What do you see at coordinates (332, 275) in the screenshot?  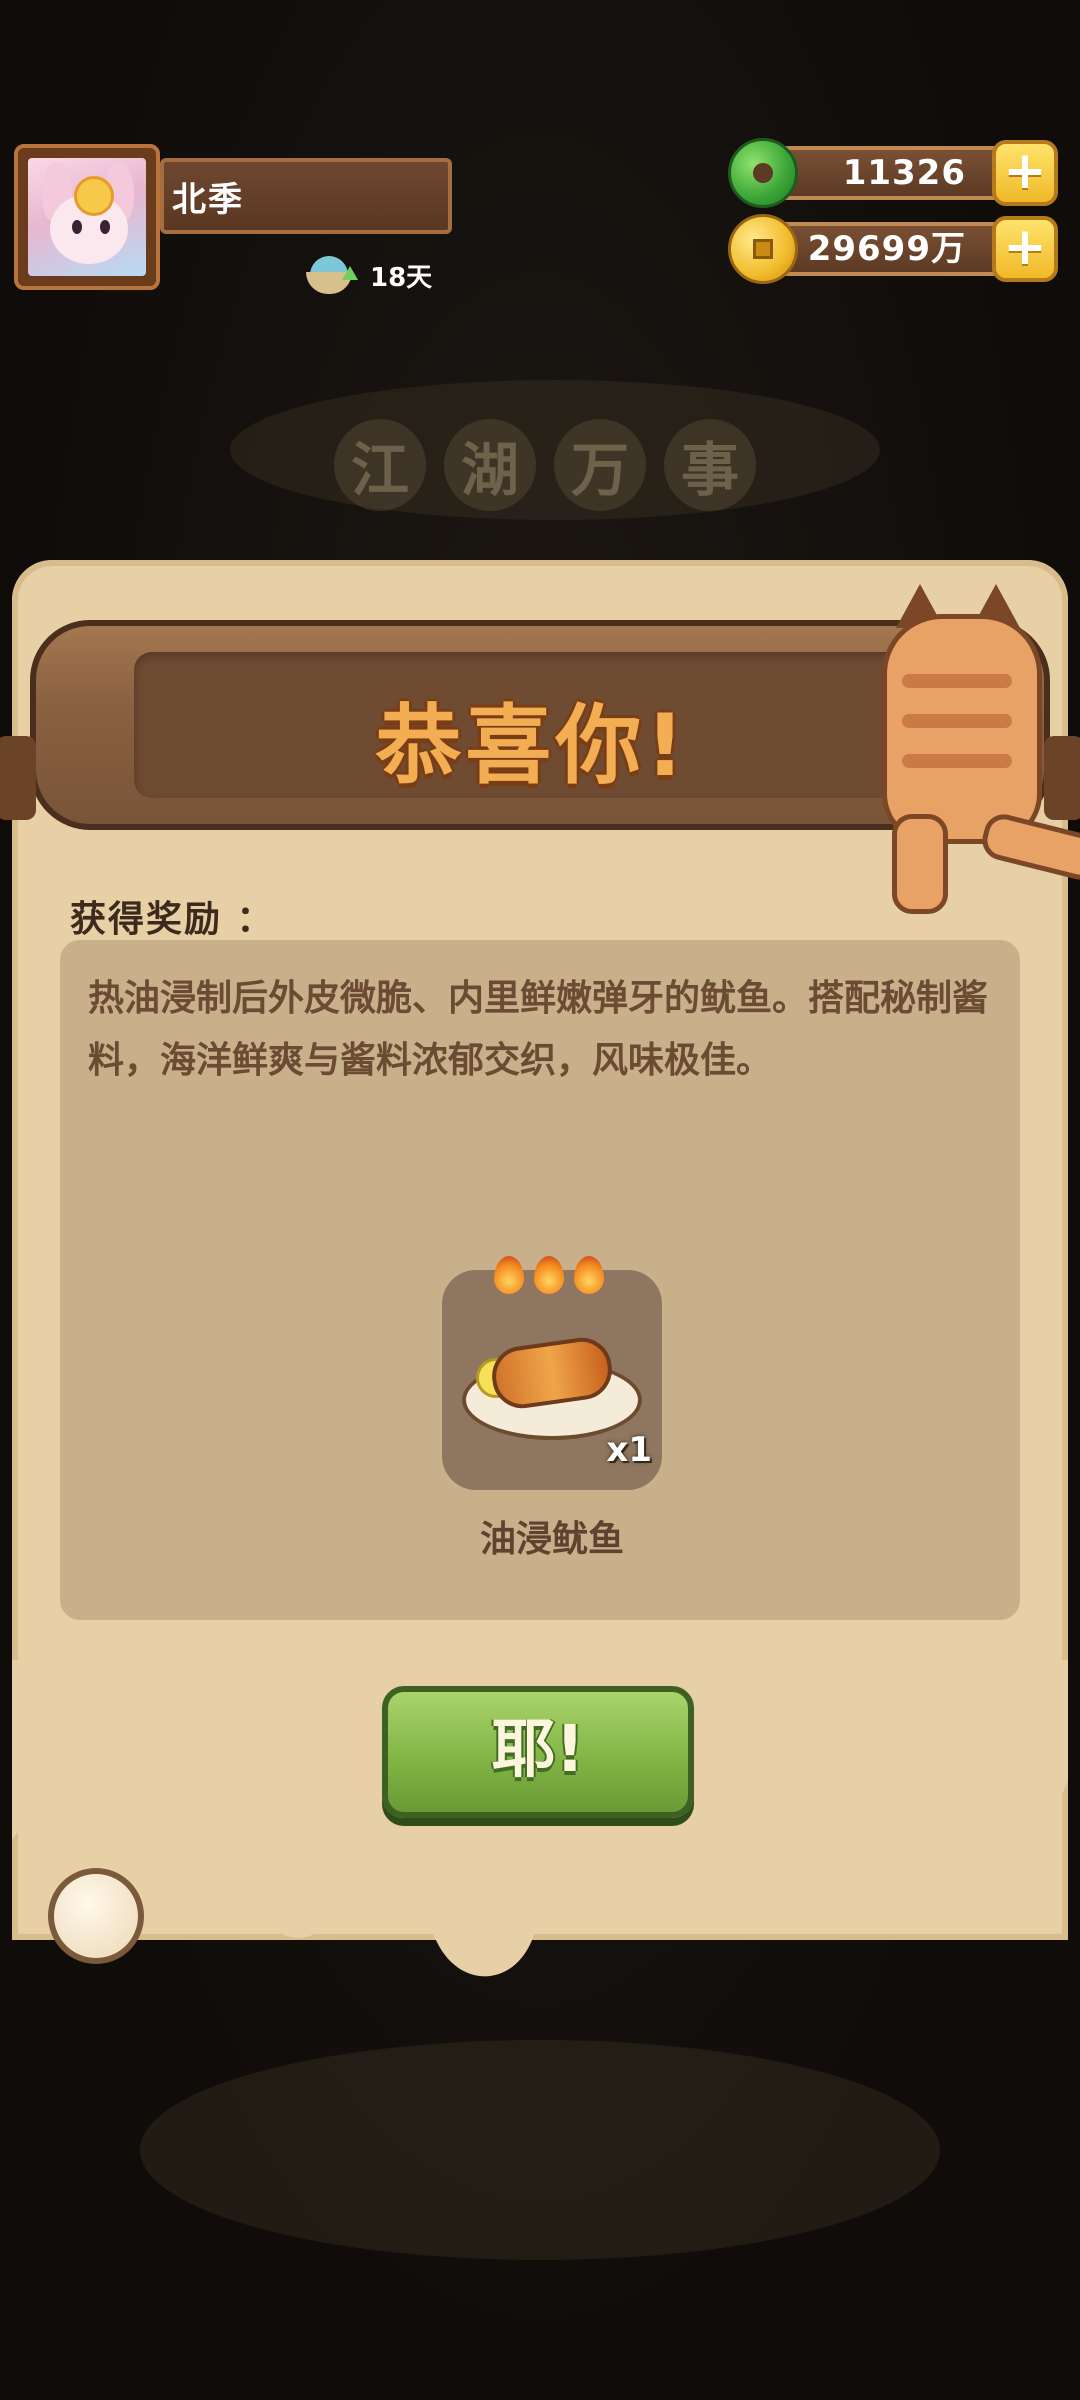 I see `days-bowl-icon` at bounding box center [332, 275].